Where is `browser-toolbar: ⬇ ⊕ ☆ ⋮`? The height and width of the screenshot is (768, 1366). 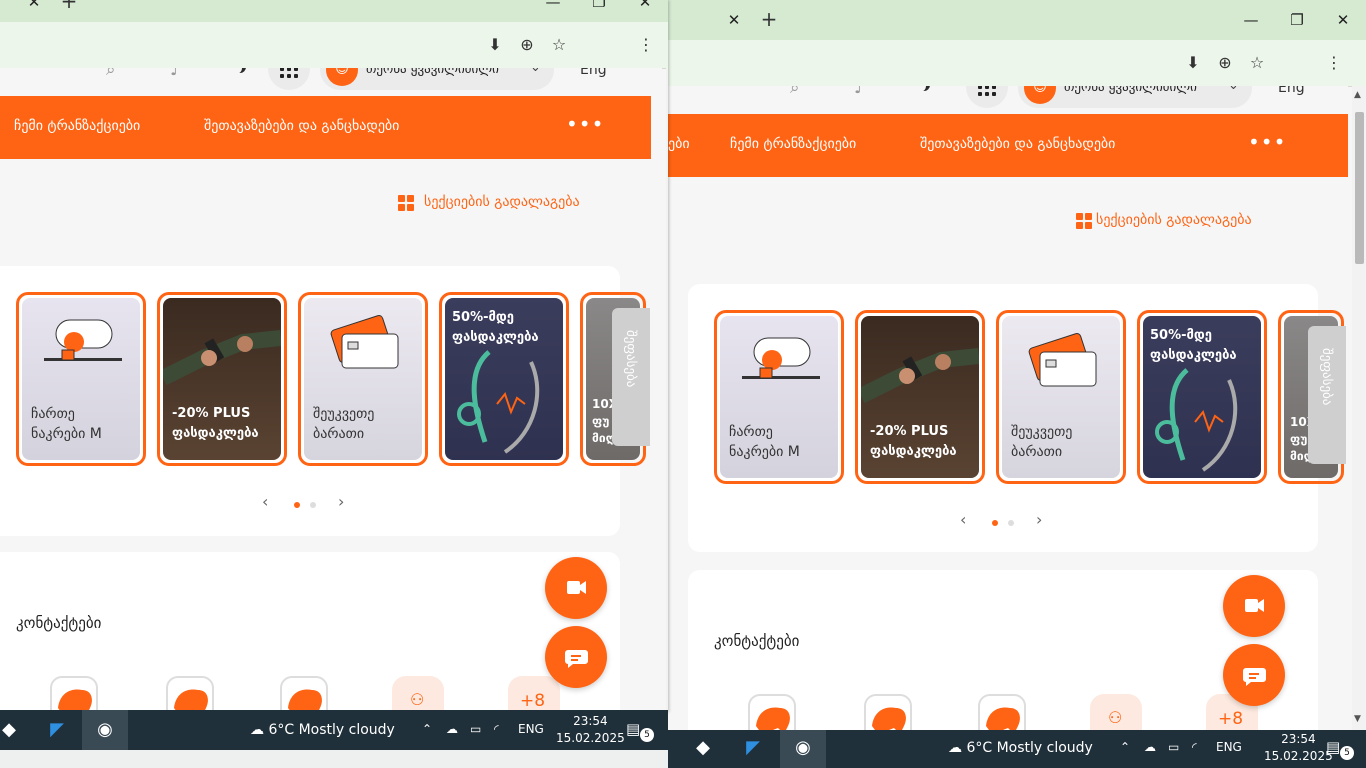 browser-toolbar: ⬇ ⊕ ☆ ⋮ is located at coordinates (334, 58).